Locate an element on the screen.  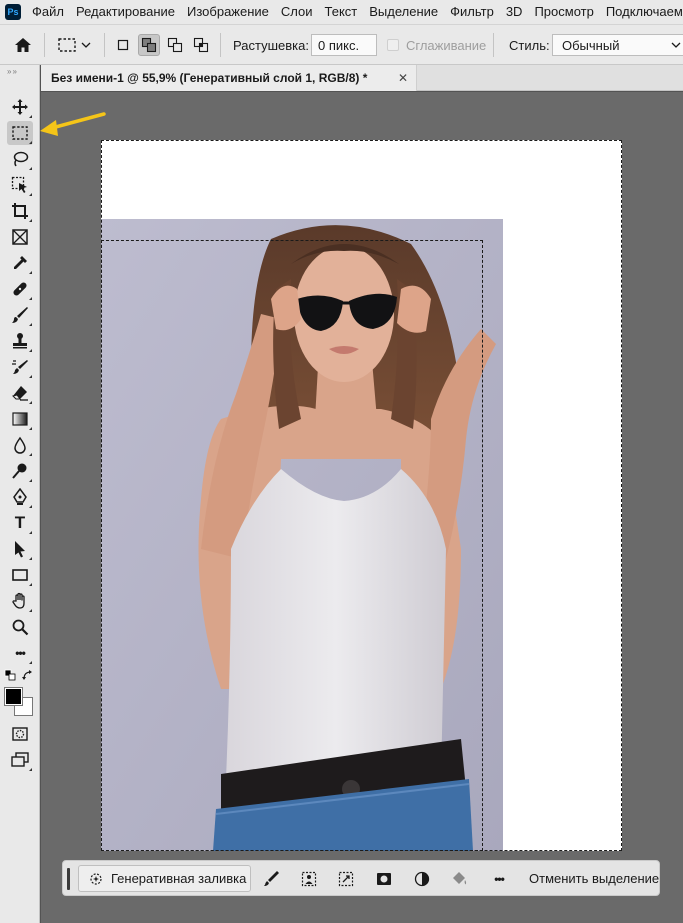
fill-selection-button is located at coordinates (459, 879).